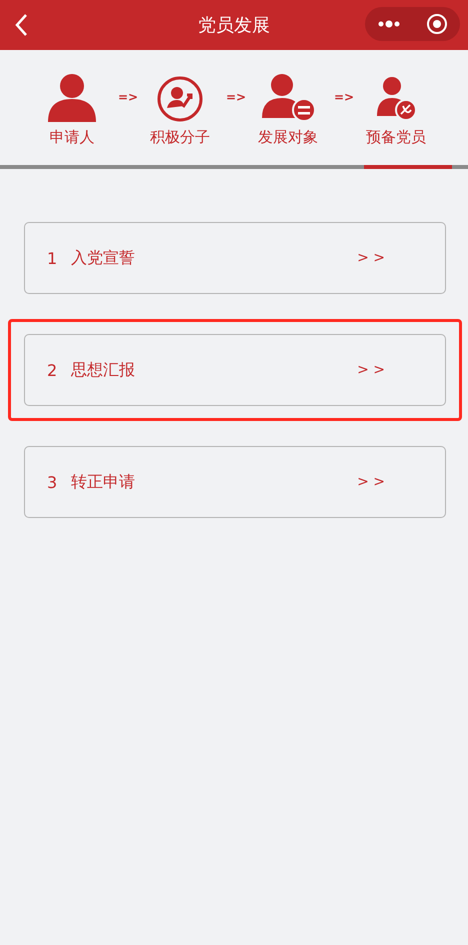 This screenshot has width=468, height=945. Describe the element at coordinates (396, 137) in the screenshot. I see `step-tab: 预备党员` at that location.